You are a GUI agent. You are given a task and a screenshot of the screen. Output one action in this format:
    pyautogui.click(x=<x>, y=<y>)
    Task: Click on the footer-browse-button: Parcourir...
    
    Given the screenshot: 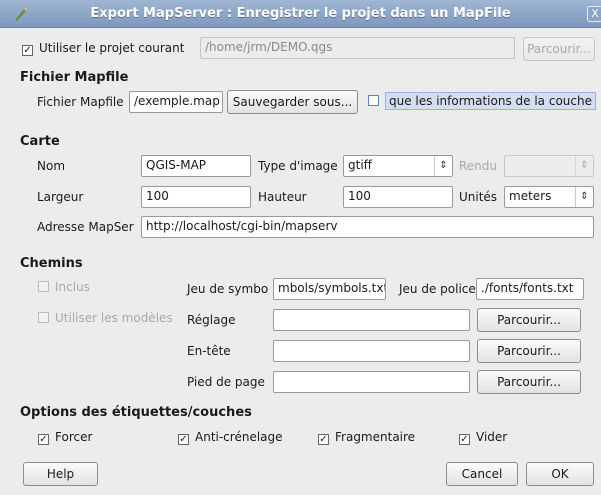 What is the action you would take?
    pyautogui.click(x=529, y=382)
    